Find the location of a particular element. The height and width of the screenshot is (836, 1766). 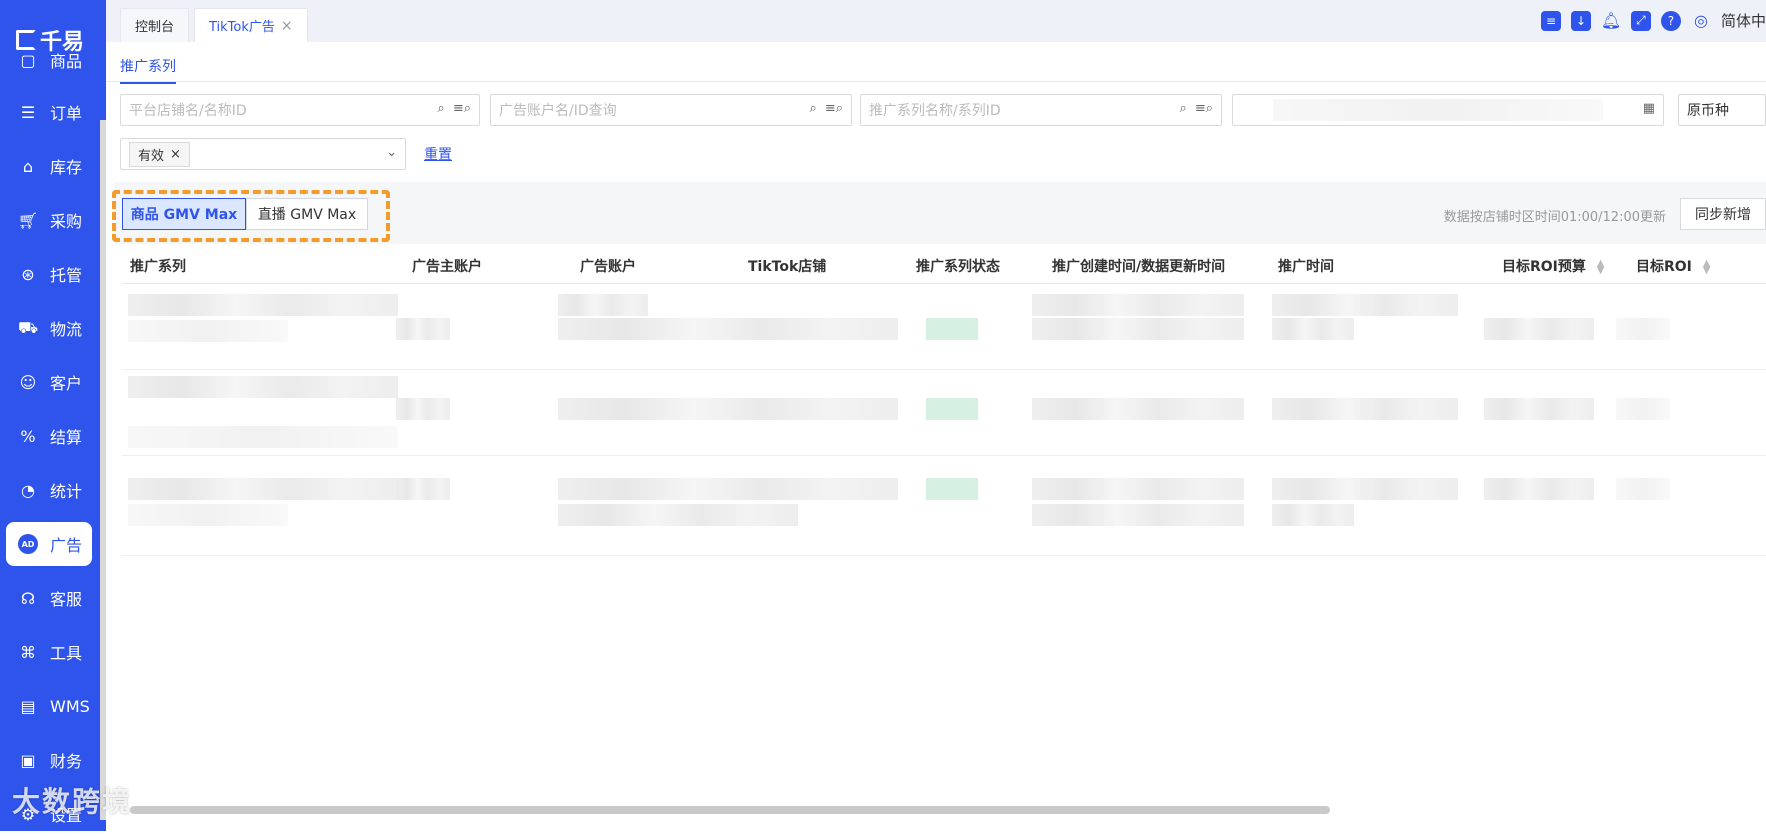

sidebar-item-logistics: ⛟ 物流 is located at coordinates (49, 328).